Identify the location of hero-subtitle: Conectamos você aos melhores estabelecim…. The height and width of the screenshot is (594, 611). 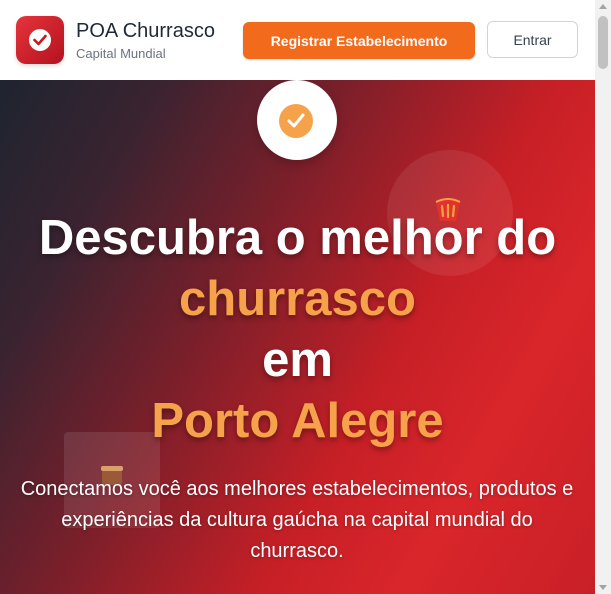
(297, 520).